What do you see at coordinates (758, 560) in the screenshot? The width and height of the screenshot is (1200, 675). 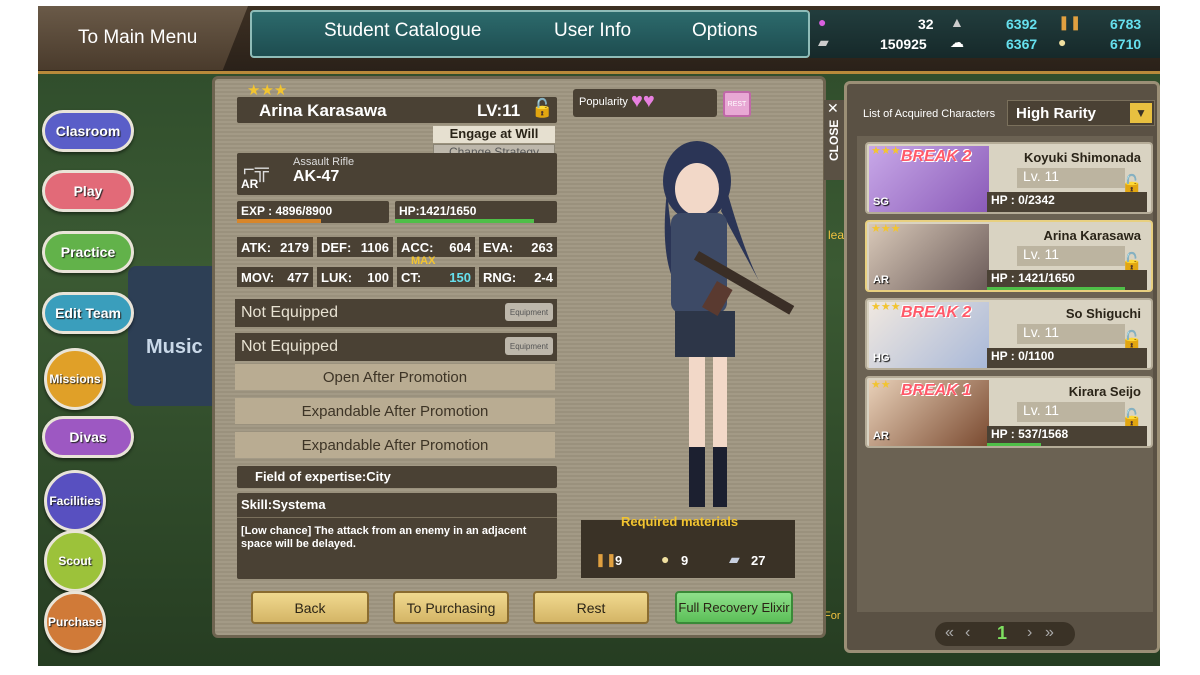 I see `material-count: 27` at bounding box center [758, 560].